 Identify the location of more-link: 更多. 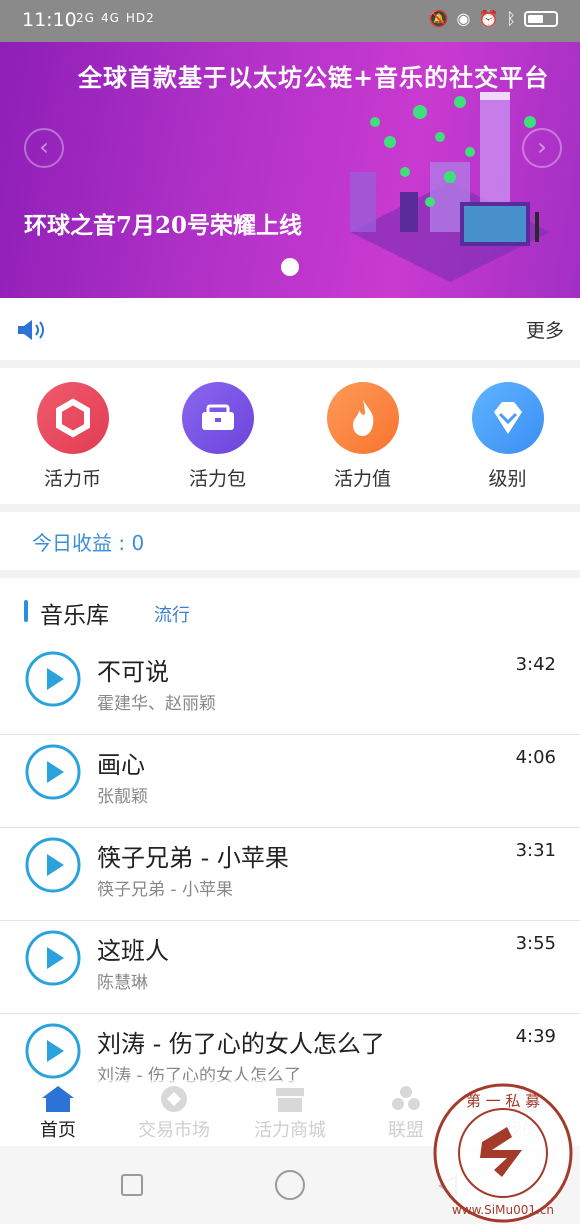
(545, 329).